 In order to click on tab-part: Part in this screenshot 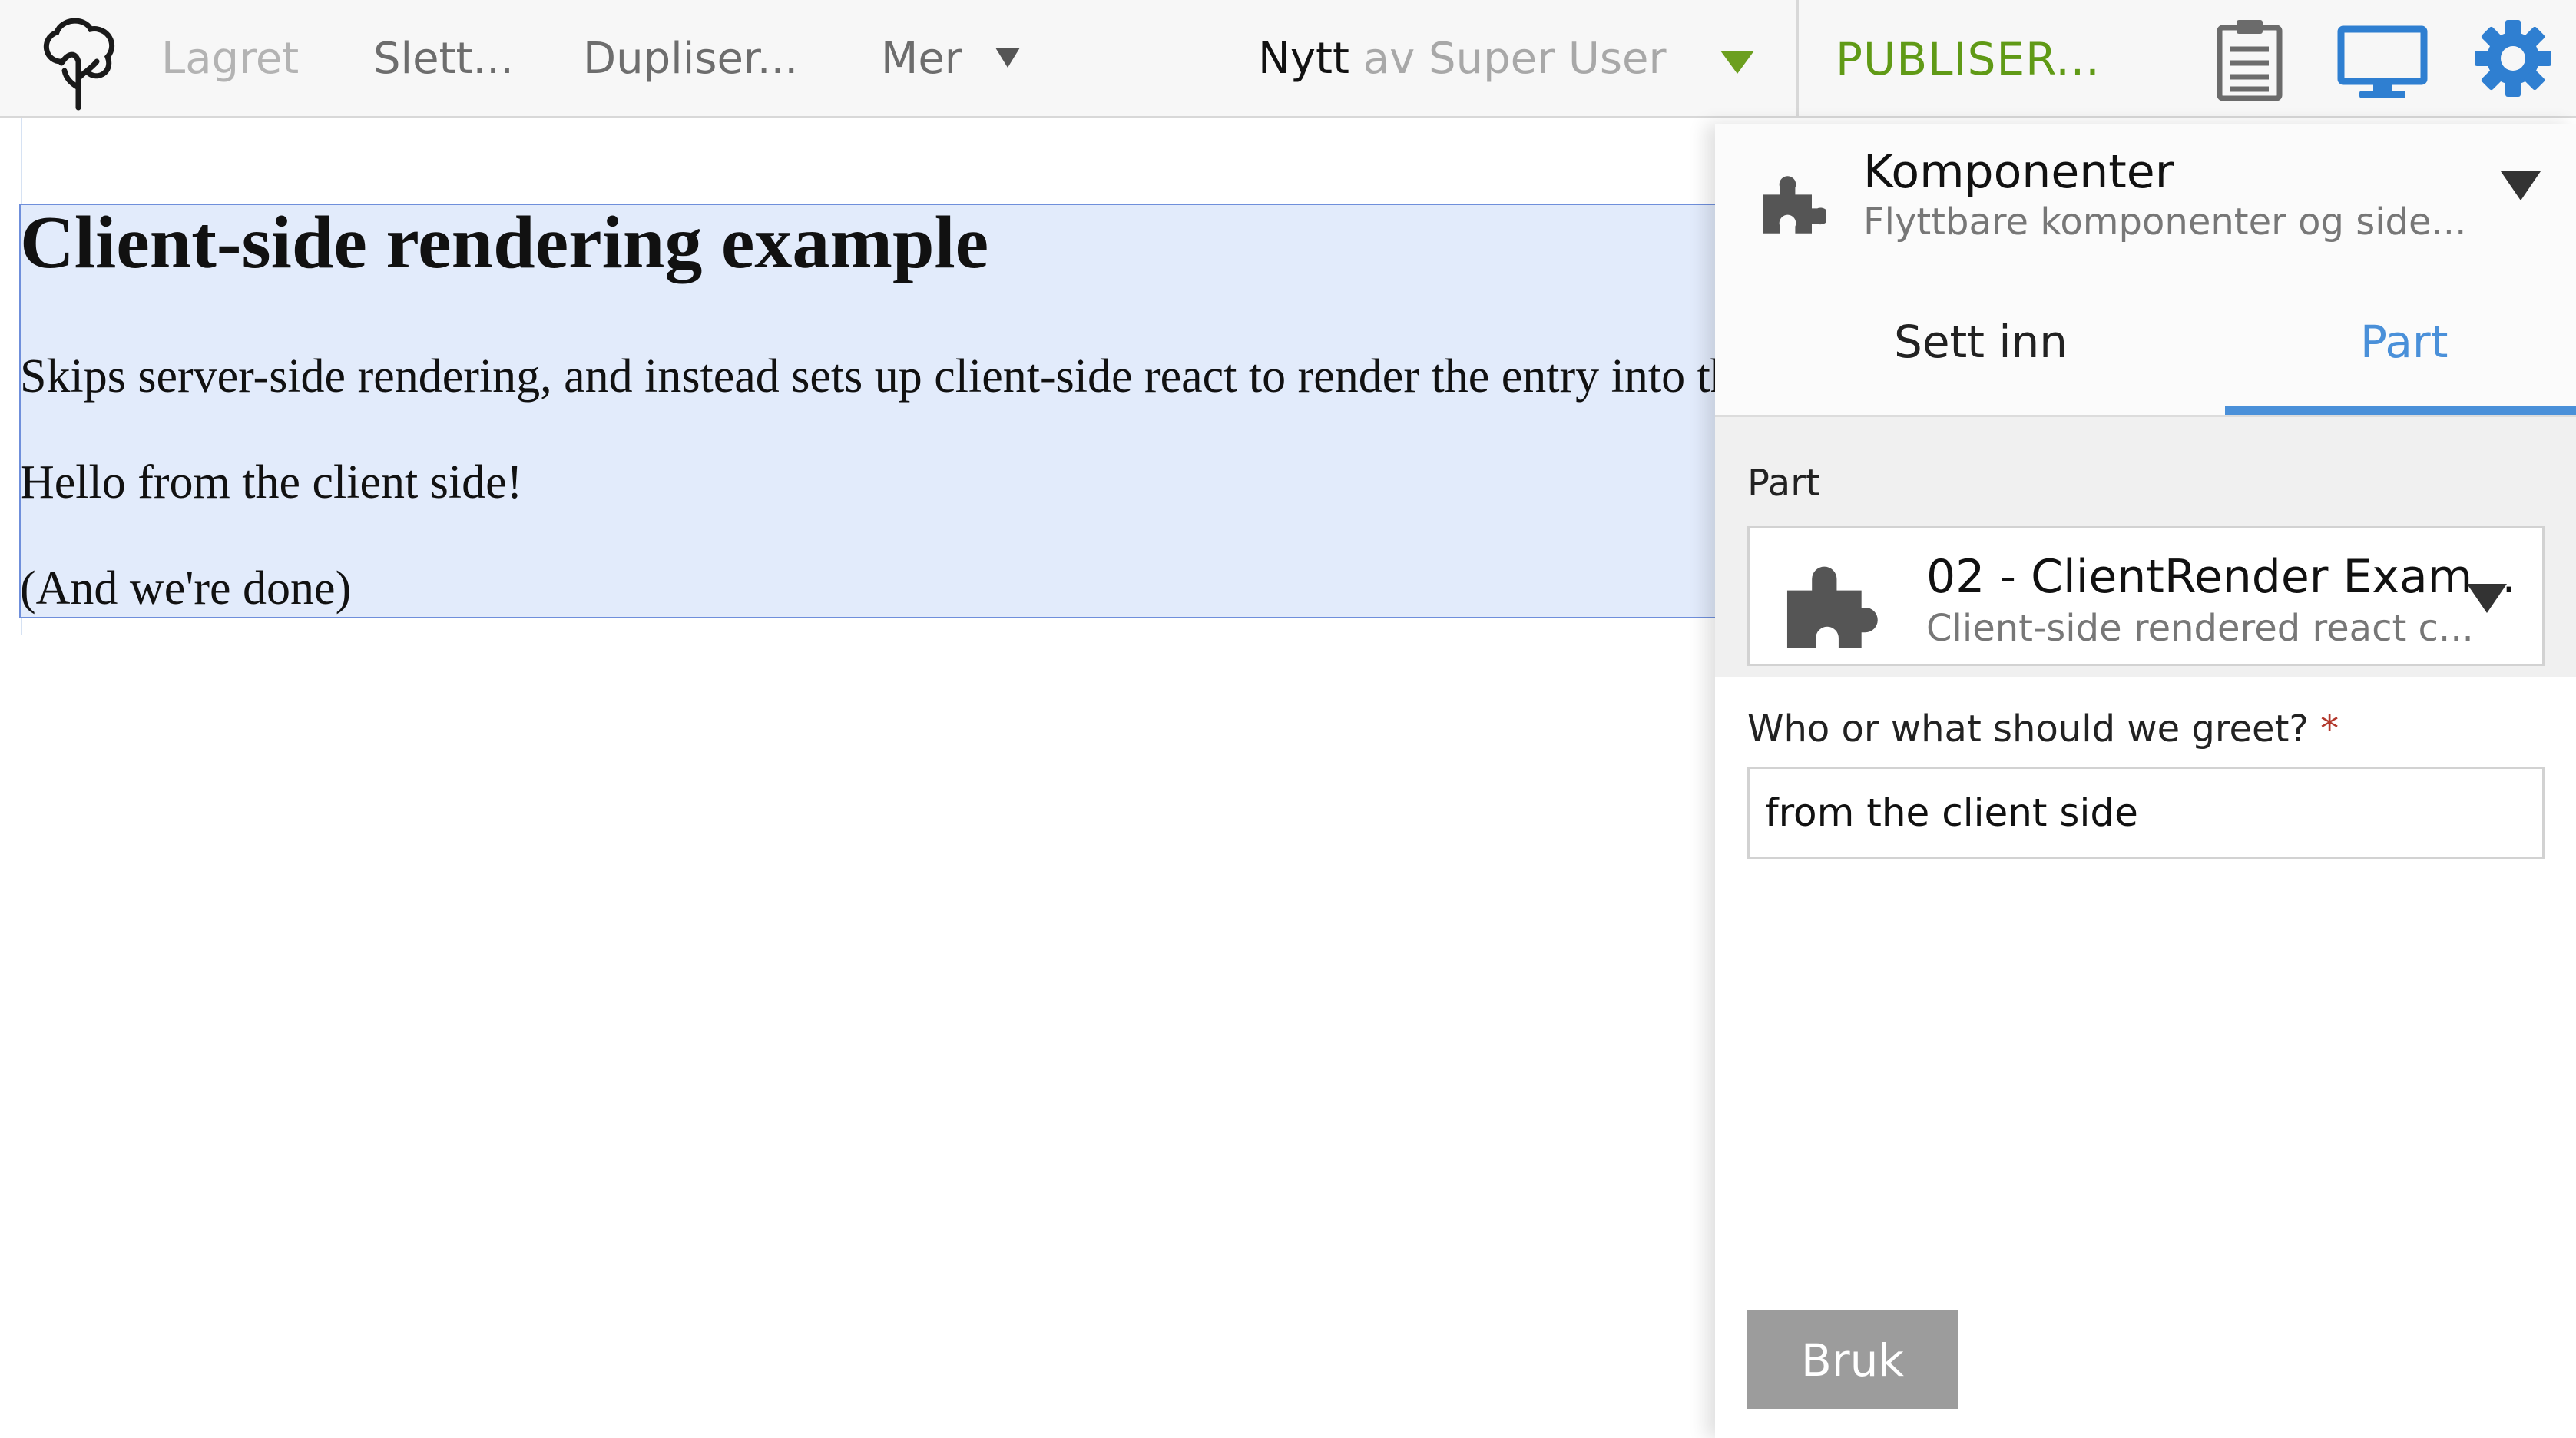, I will do `click(2404, 342)`.